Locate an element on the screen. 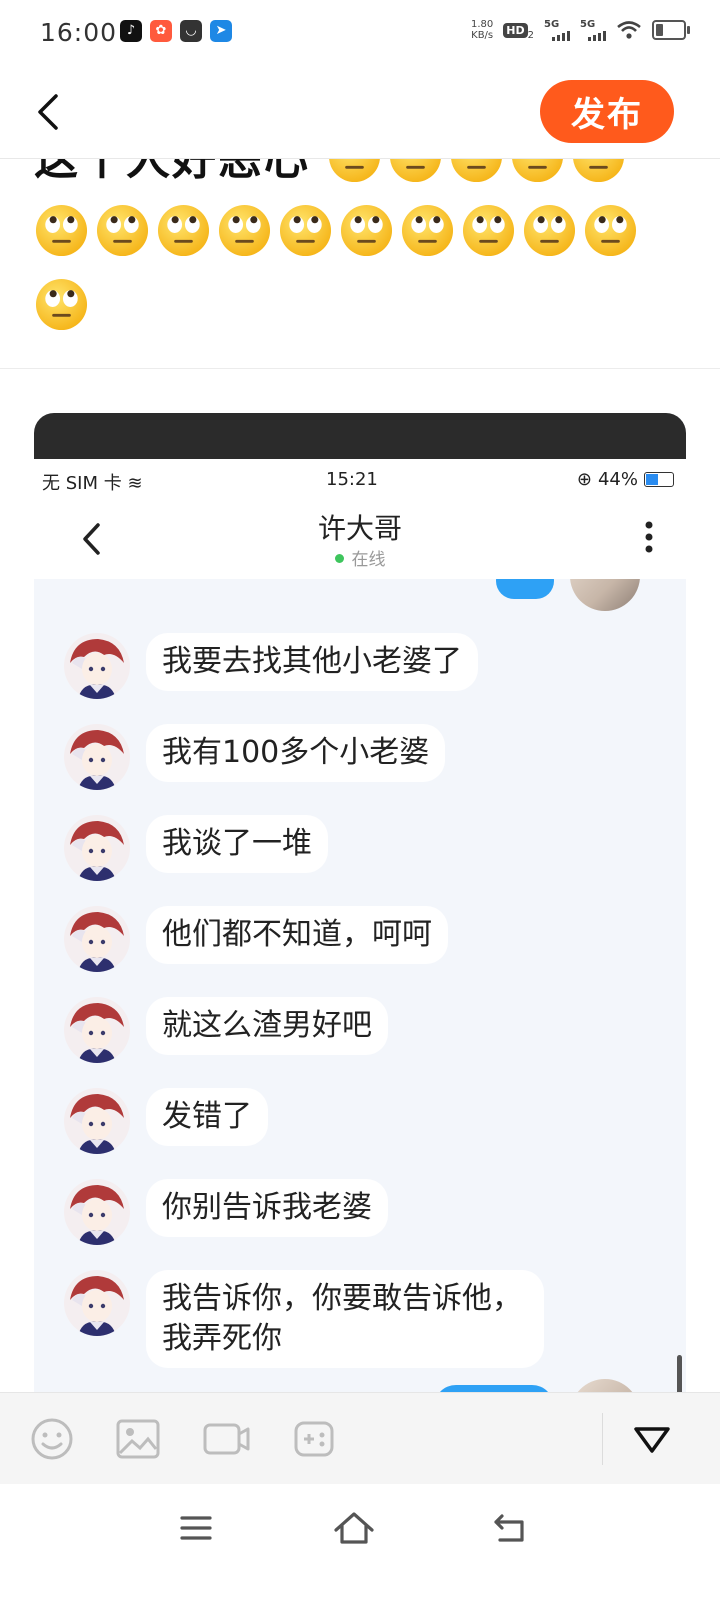  net-speed-value: 1.80 is located at coordinates (482, 25).